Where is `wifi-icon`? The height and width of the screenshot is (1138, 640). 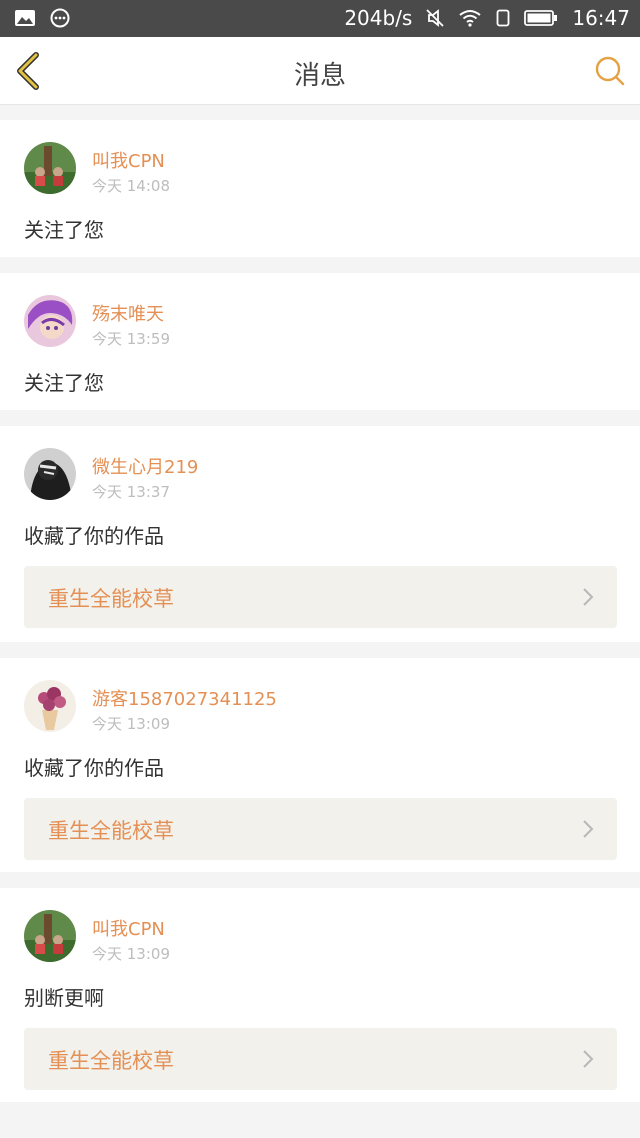
wifi-icon is located at coordinates (470, 18).